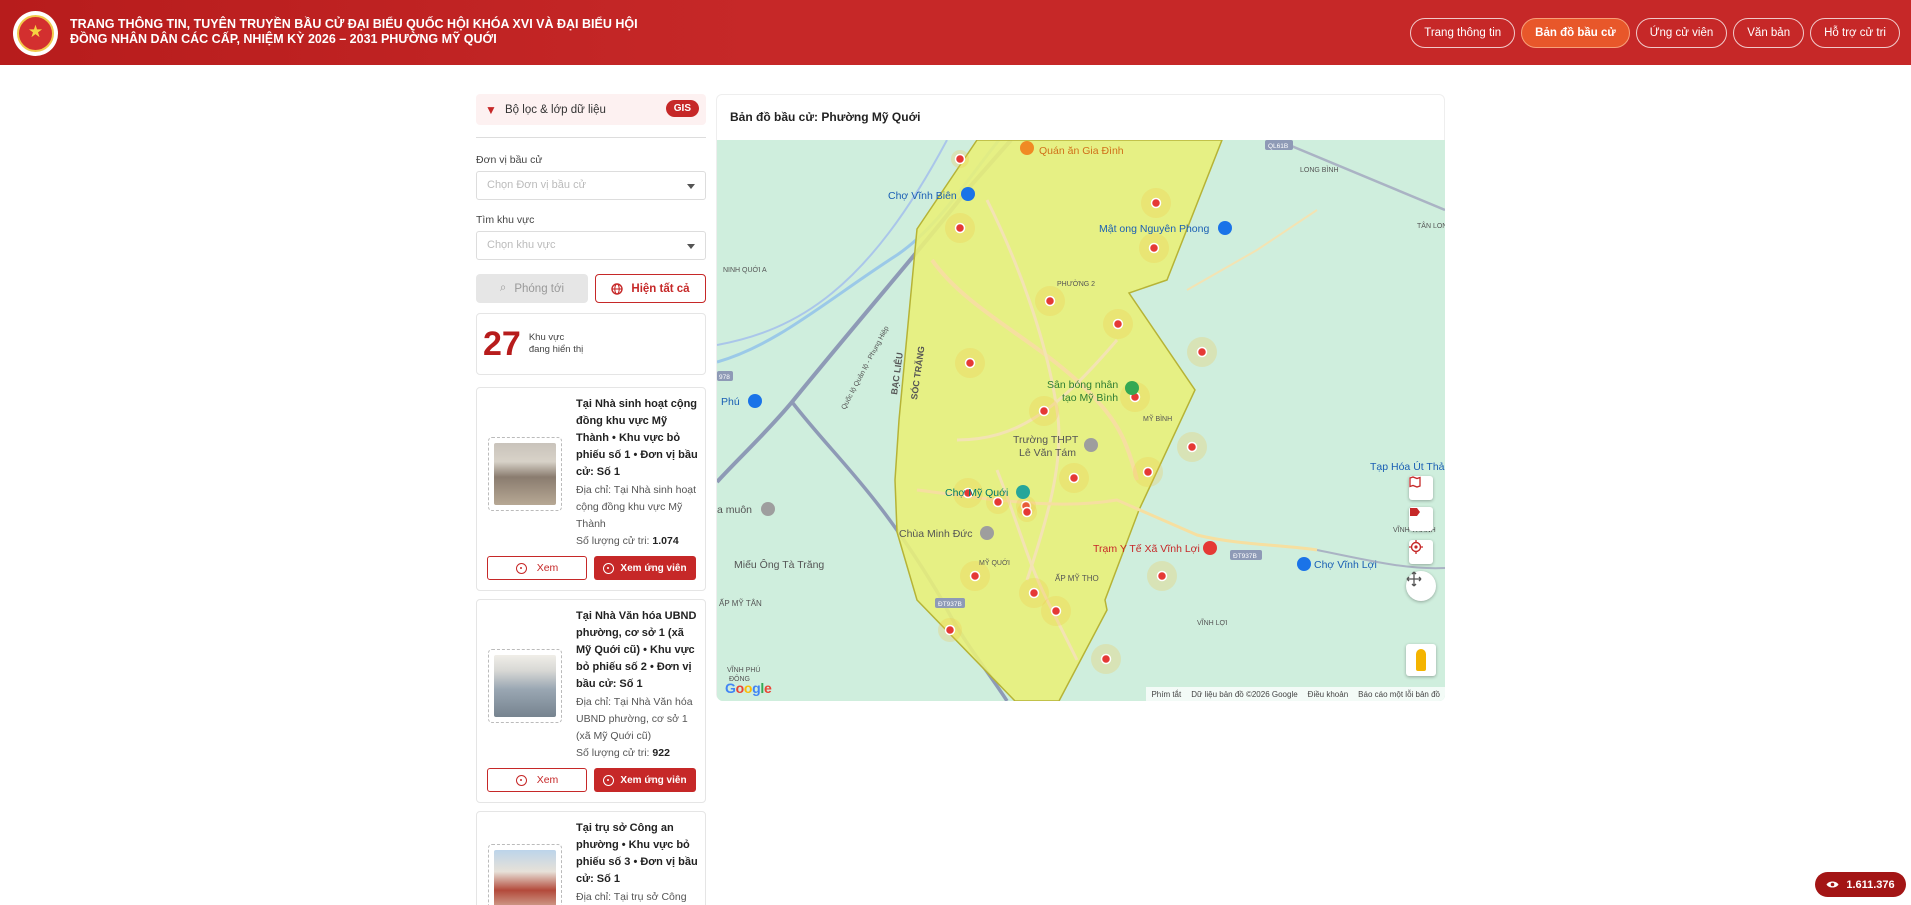 This screenshot has height=905, width=1911. I want to click on action-row: ⌕ Phóng tới Hiện tất cả, so click(591, 288).